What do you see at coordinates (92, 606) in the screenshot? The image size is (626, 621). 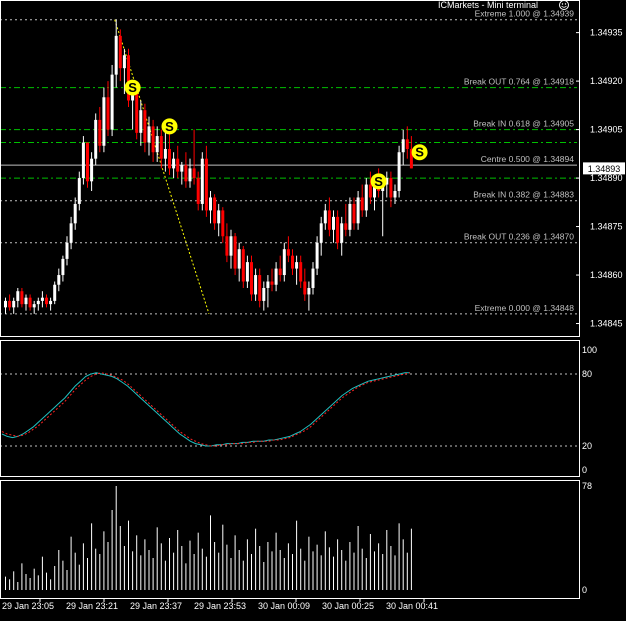 I see `time-tick-label: 29 Jan 23:21` at bounding box center [92, 606].